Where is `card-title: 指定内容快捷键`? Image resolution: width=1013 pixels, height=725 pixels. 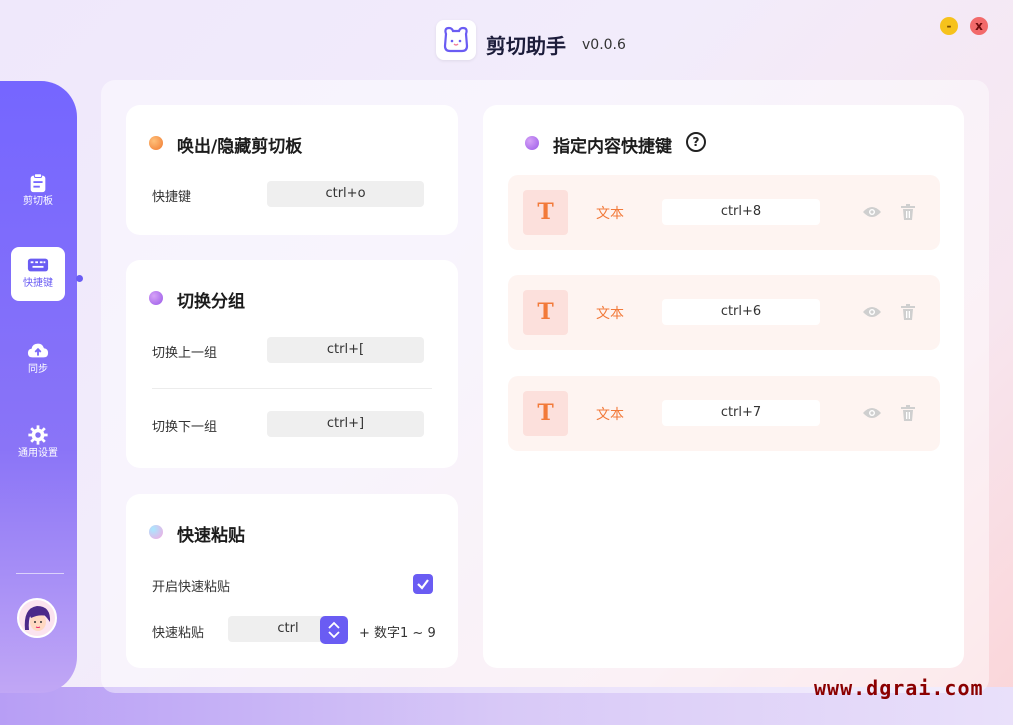
card-title: 指定内容快捷键 is located at coordinates (612, 147).